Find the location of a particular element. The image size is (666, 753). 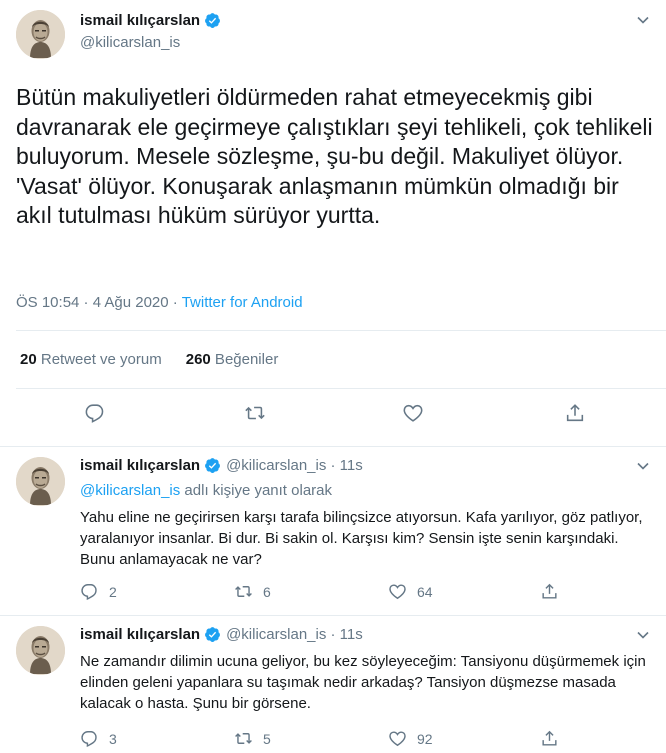

retweet-stat: 20 Retweet ve yorum is located at coordinates (91, 359).